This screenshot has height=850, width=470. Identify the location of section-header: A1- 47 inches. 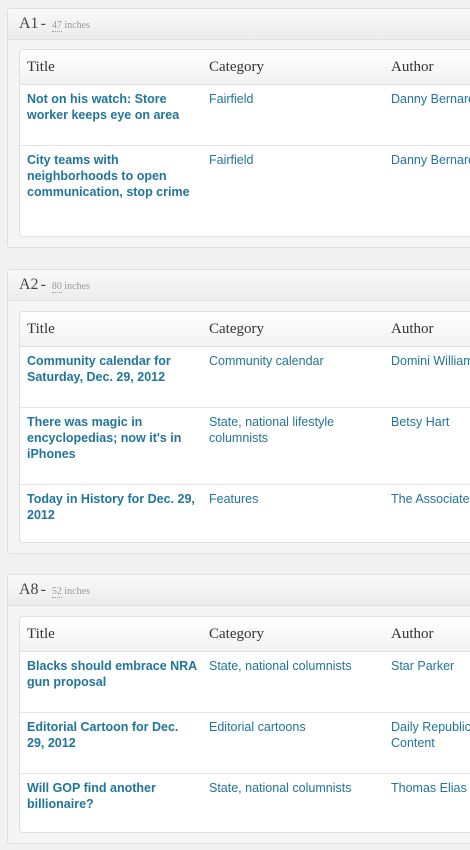
(239, 24).